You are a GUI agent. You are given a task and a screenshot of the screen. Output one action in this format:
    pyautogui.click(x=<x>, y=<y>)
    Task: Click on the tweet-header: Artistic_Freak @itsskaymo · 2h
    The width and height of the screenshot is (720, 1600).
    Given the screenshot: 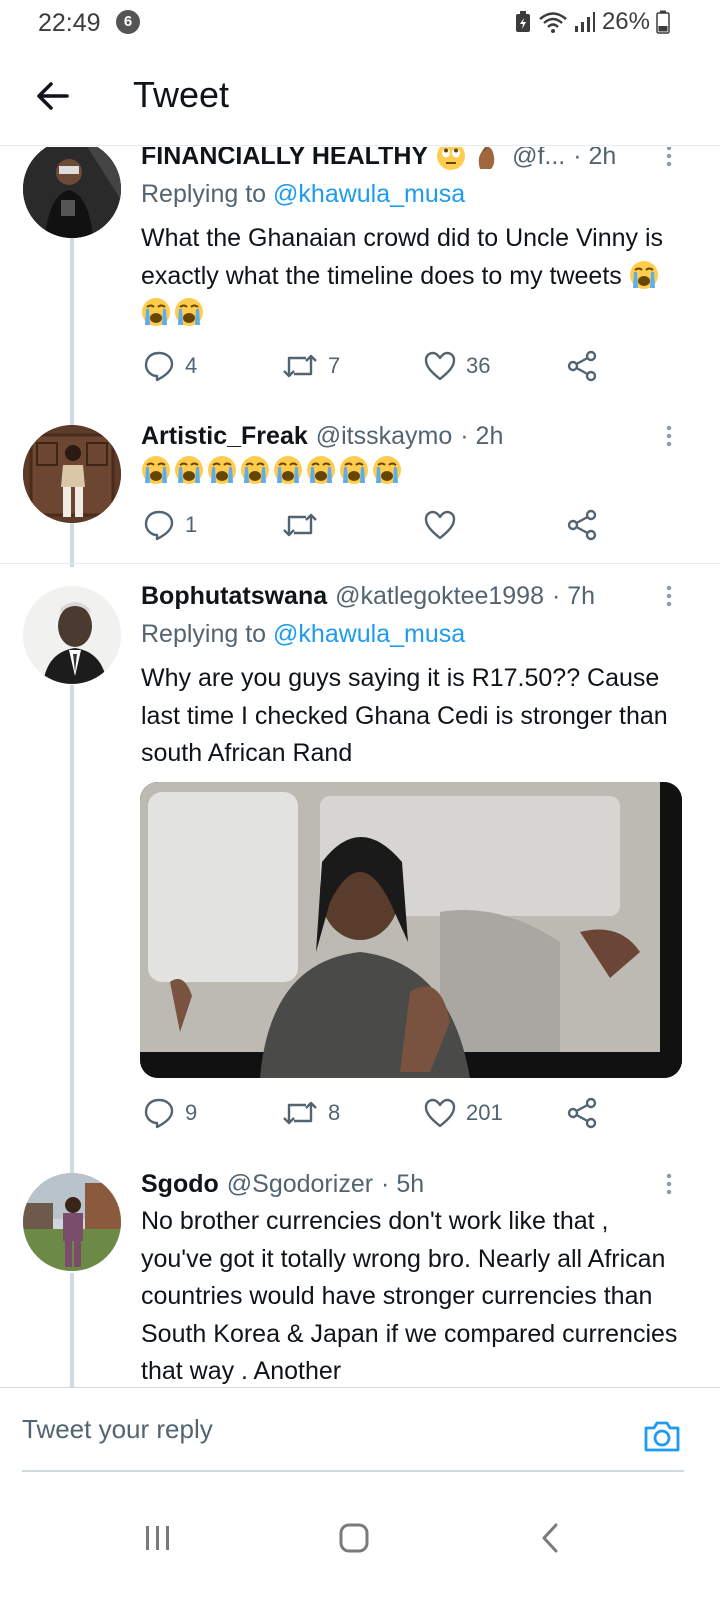 What is the action you would take?
    pyautogui.click(x=322, y=436)
    